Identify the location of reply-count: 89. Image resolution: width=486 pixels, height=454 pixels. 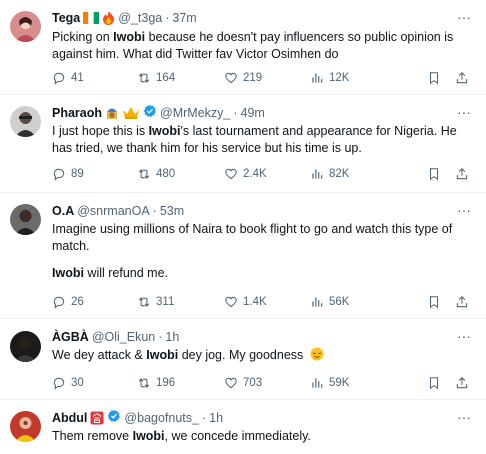
(77, 174).